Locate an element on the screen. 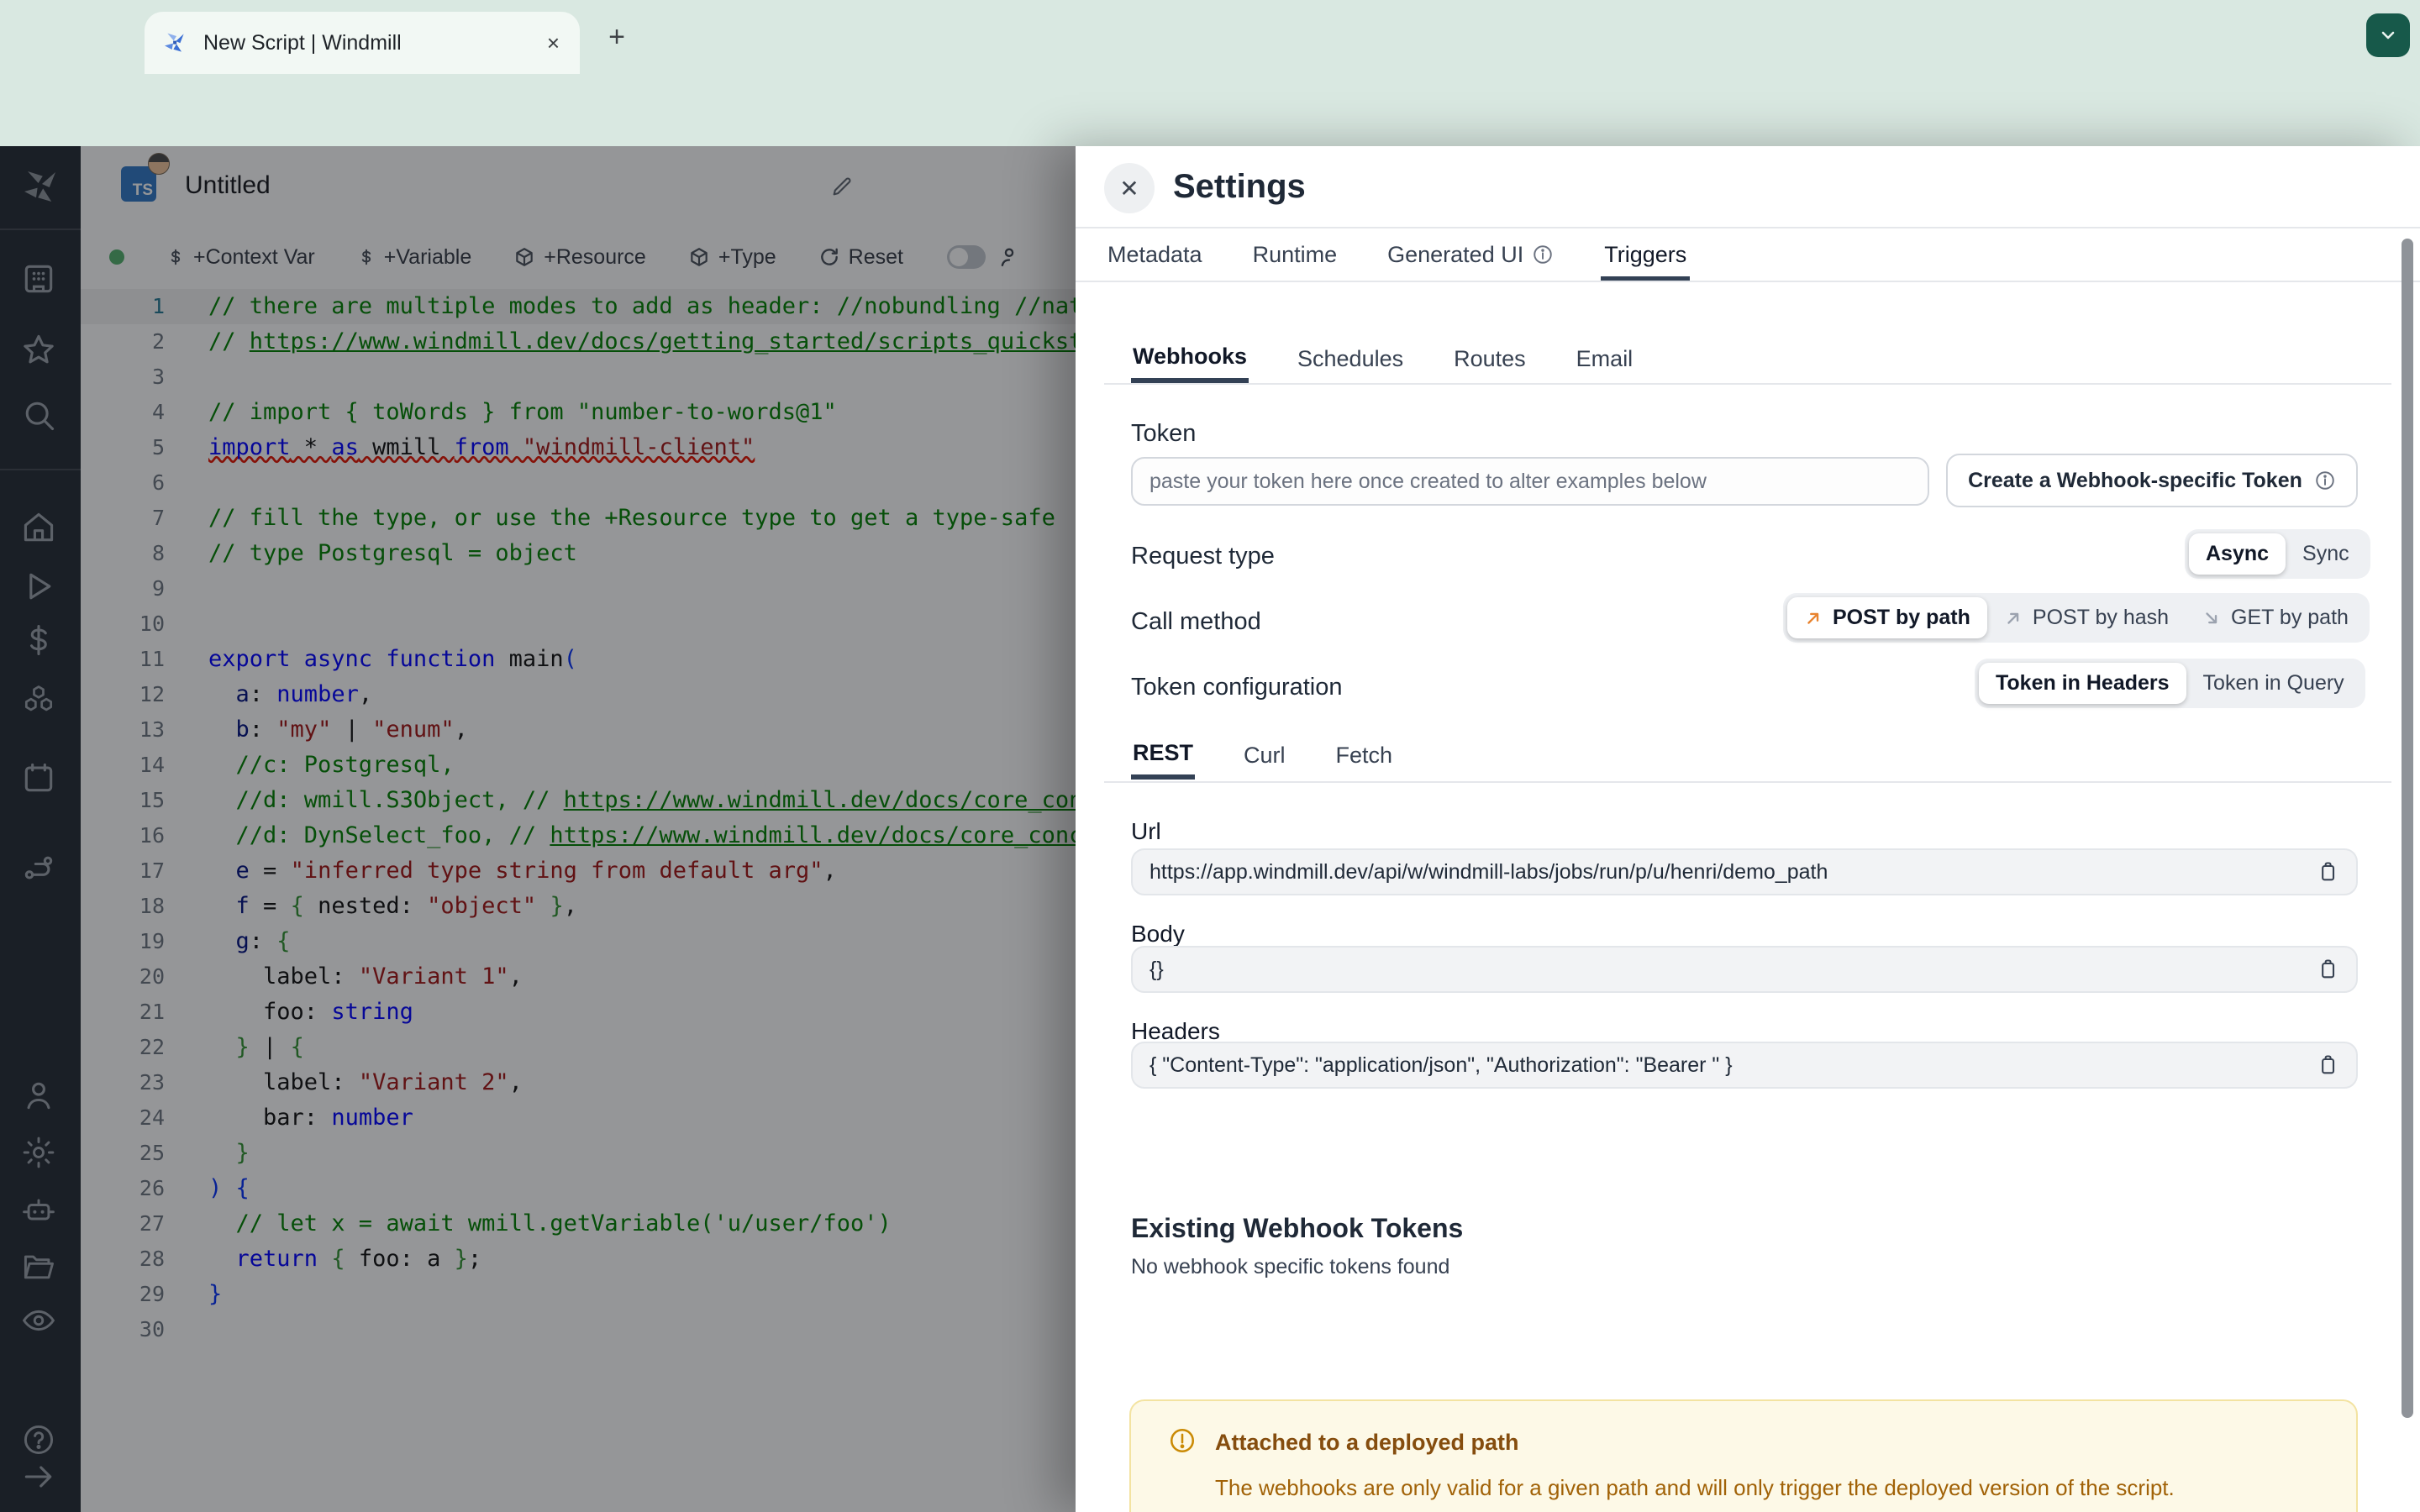  trigger-tabs: Webhooks Schedules Routes Email is located at coordinates (1382, 358).